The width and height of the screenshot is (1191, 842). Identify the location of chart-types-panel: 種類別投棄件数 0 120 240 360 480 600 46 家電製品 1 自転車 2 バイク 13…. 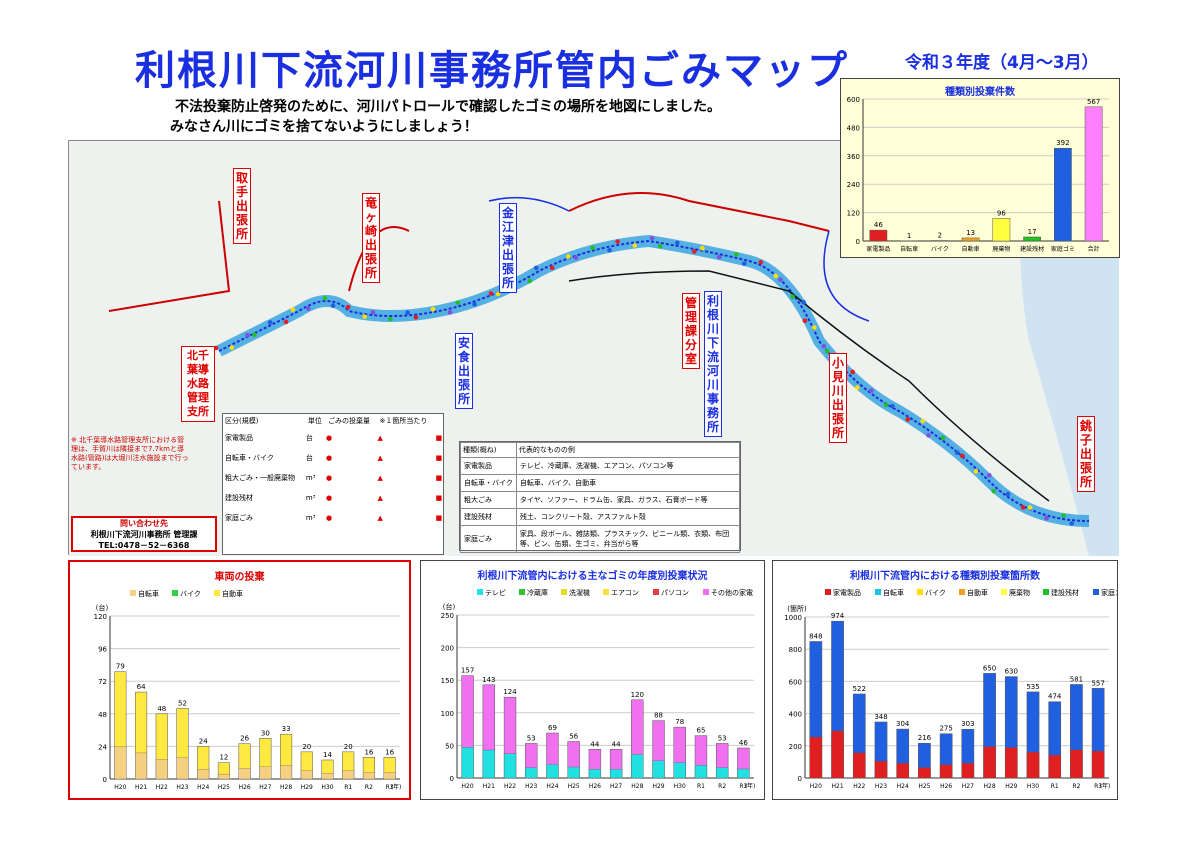
(980, 168).